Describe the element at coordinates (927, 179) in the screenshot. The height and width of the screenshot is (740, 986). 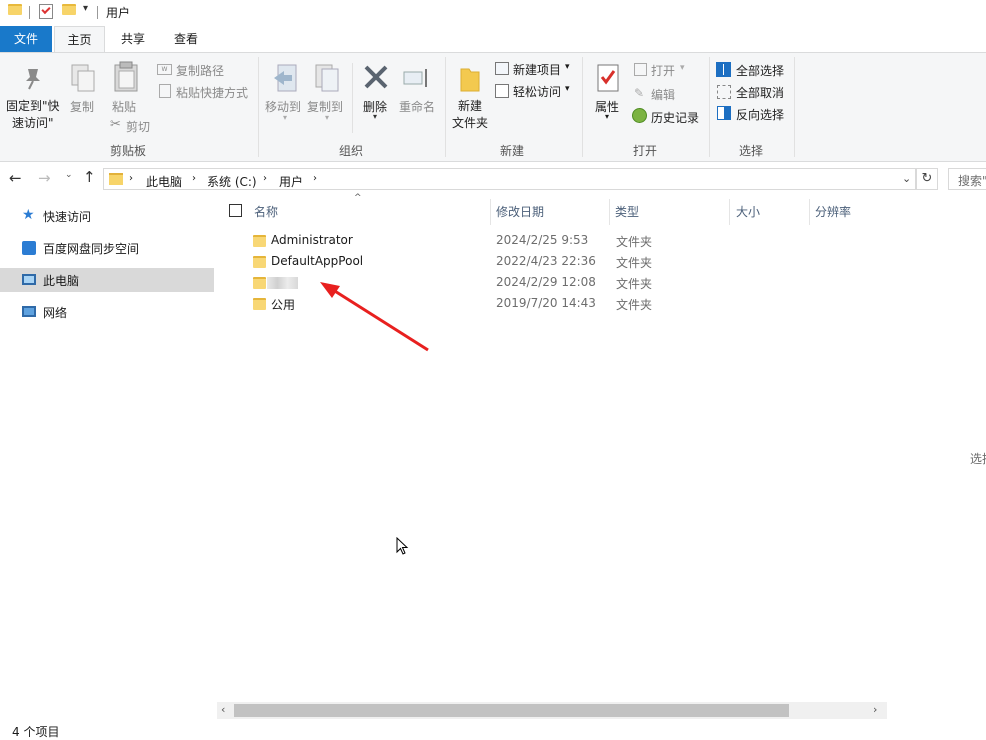
I see `refresh-icon: ↻` at that location.